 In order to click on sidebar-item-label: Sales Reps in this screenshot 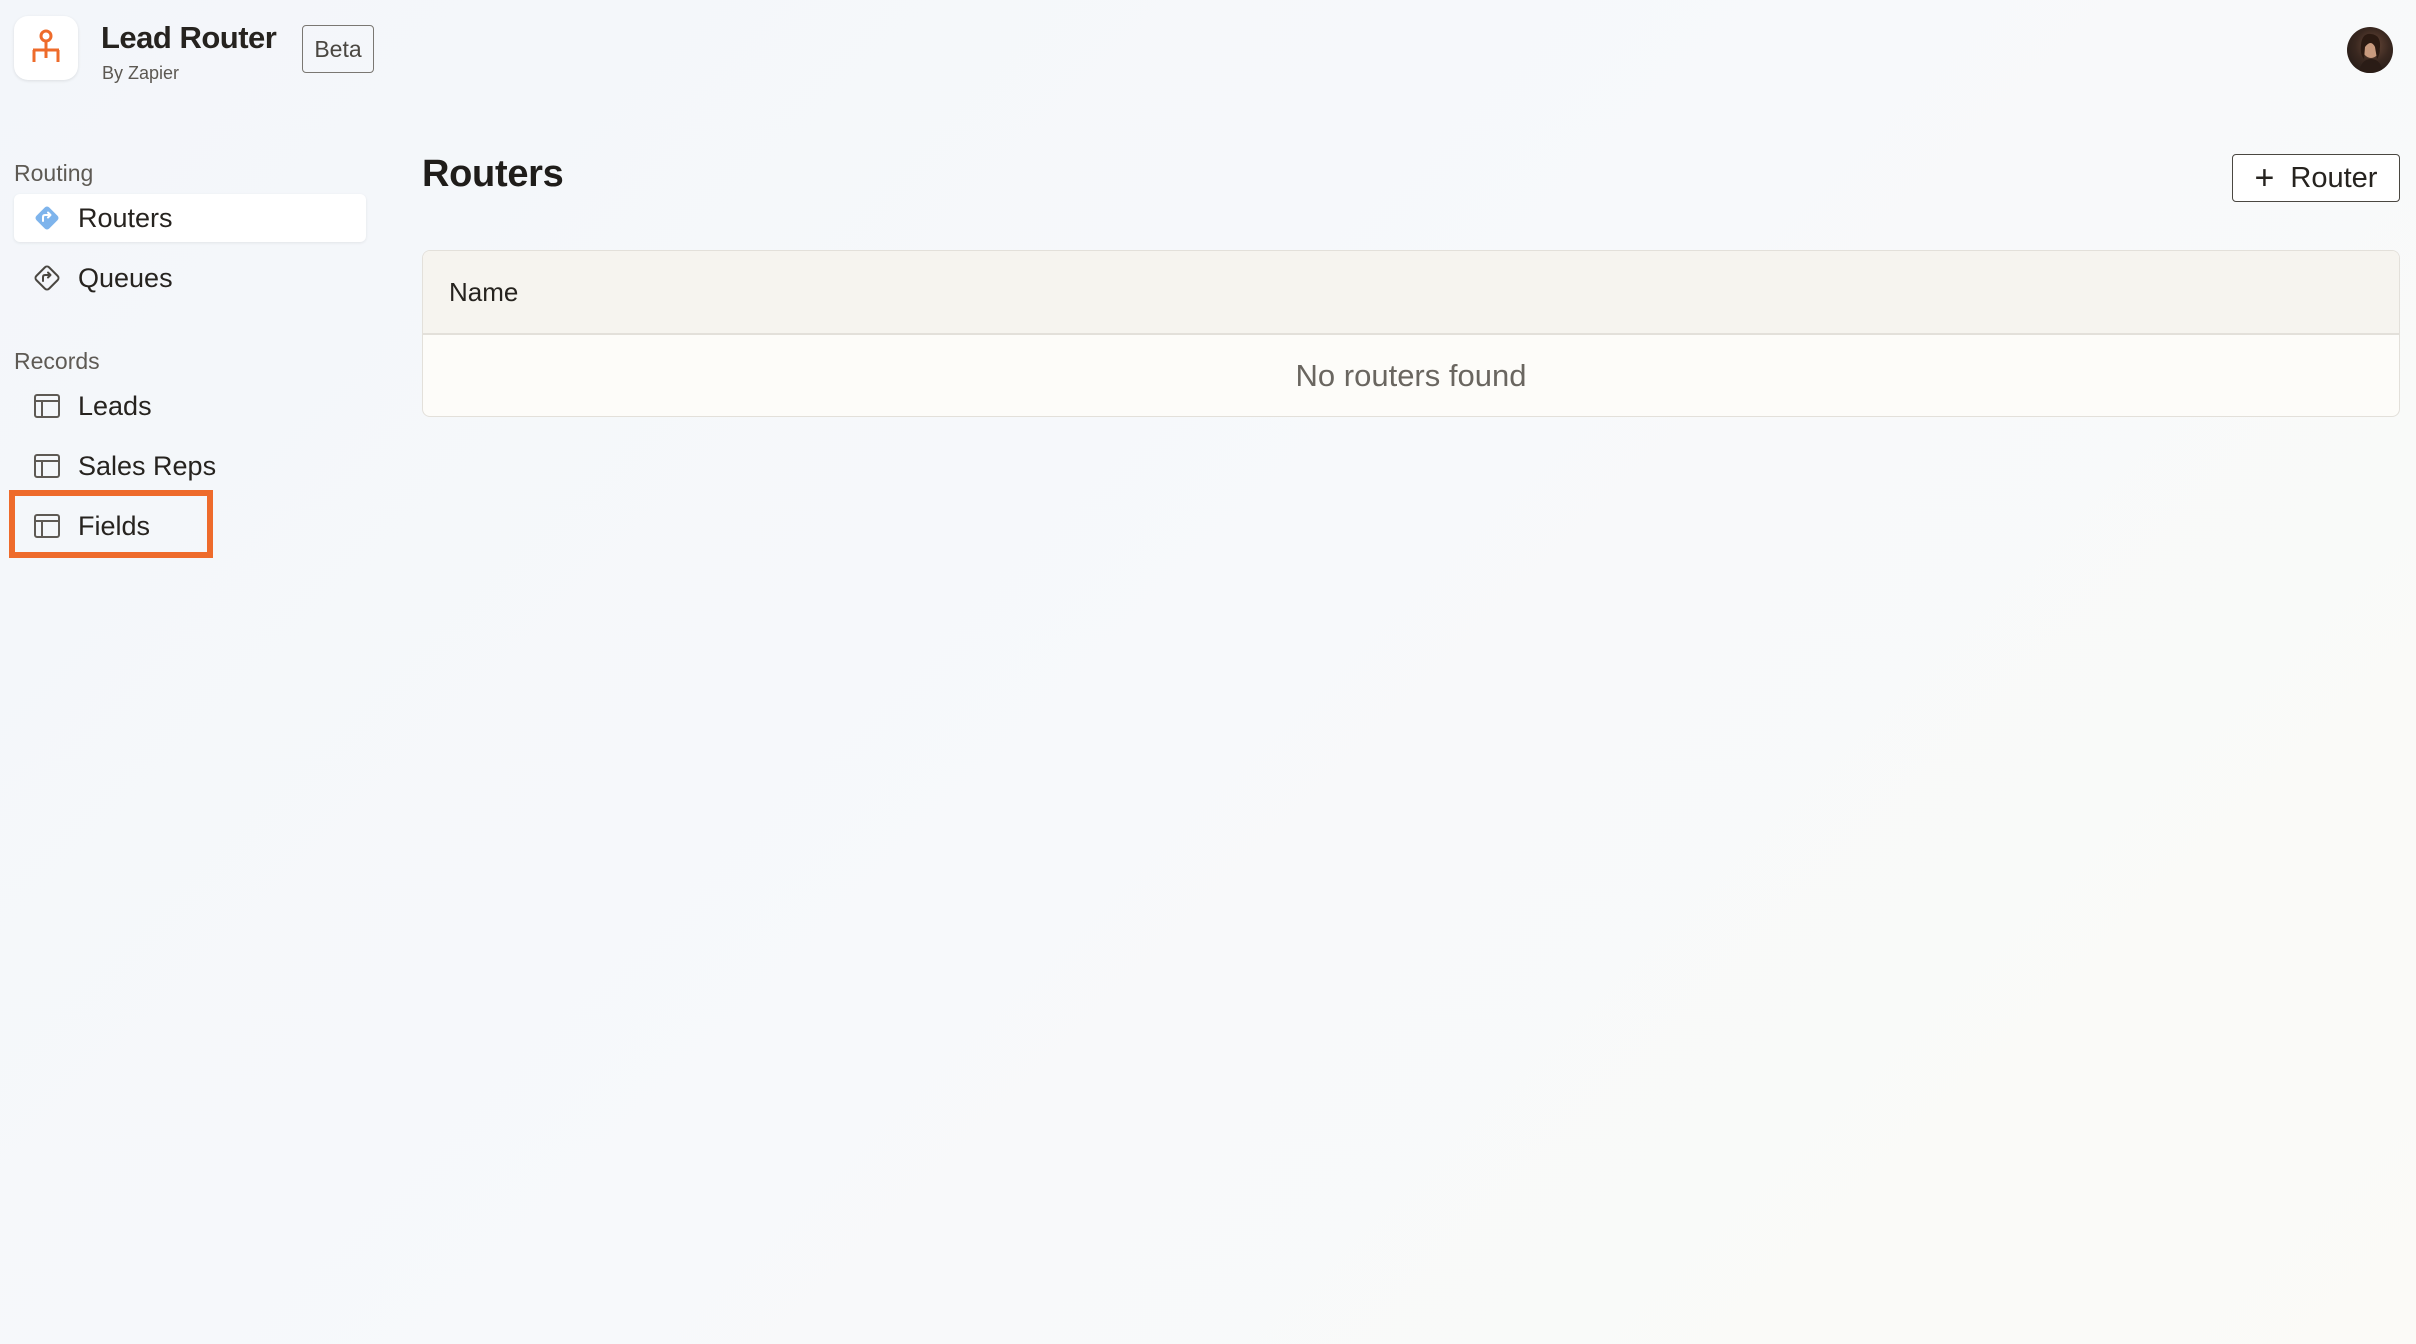, I will do `click(147, 465)`.